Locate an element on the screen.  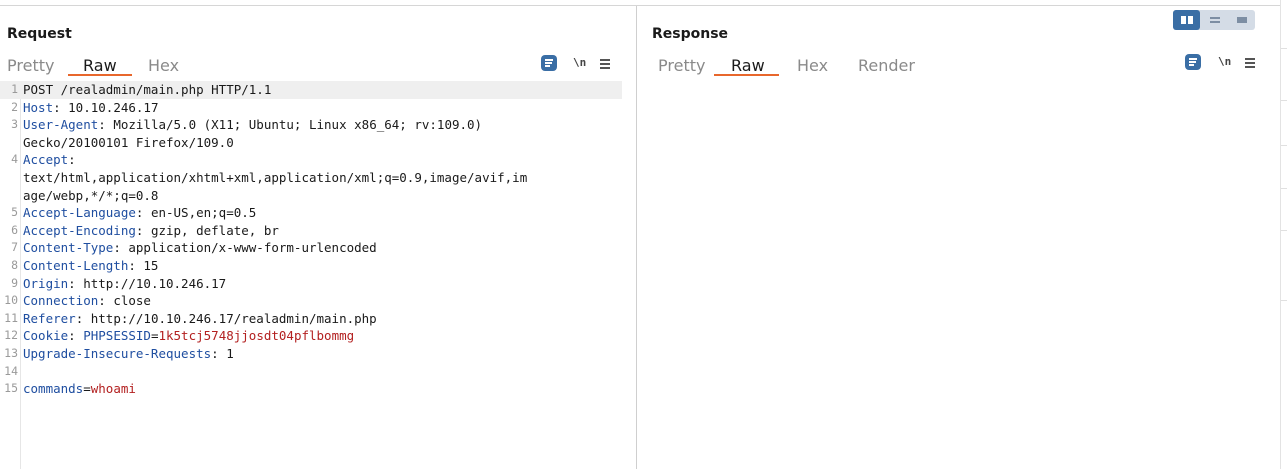
code-fragment: : 10.10.246.17 is located at coordinates (106, 107).